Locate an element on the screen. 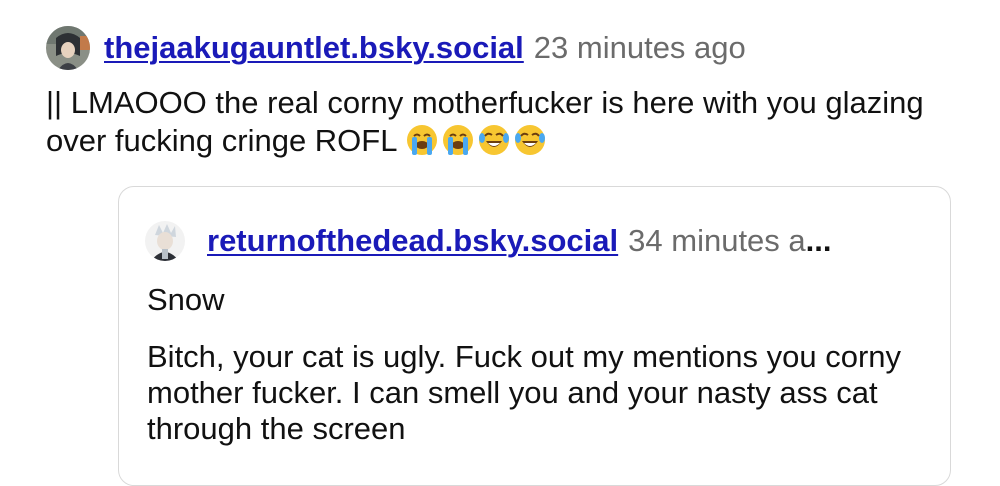 The width and height of the screenshot is (1000, 486). quote-subject: Snow is located at coordinates (186, 299).